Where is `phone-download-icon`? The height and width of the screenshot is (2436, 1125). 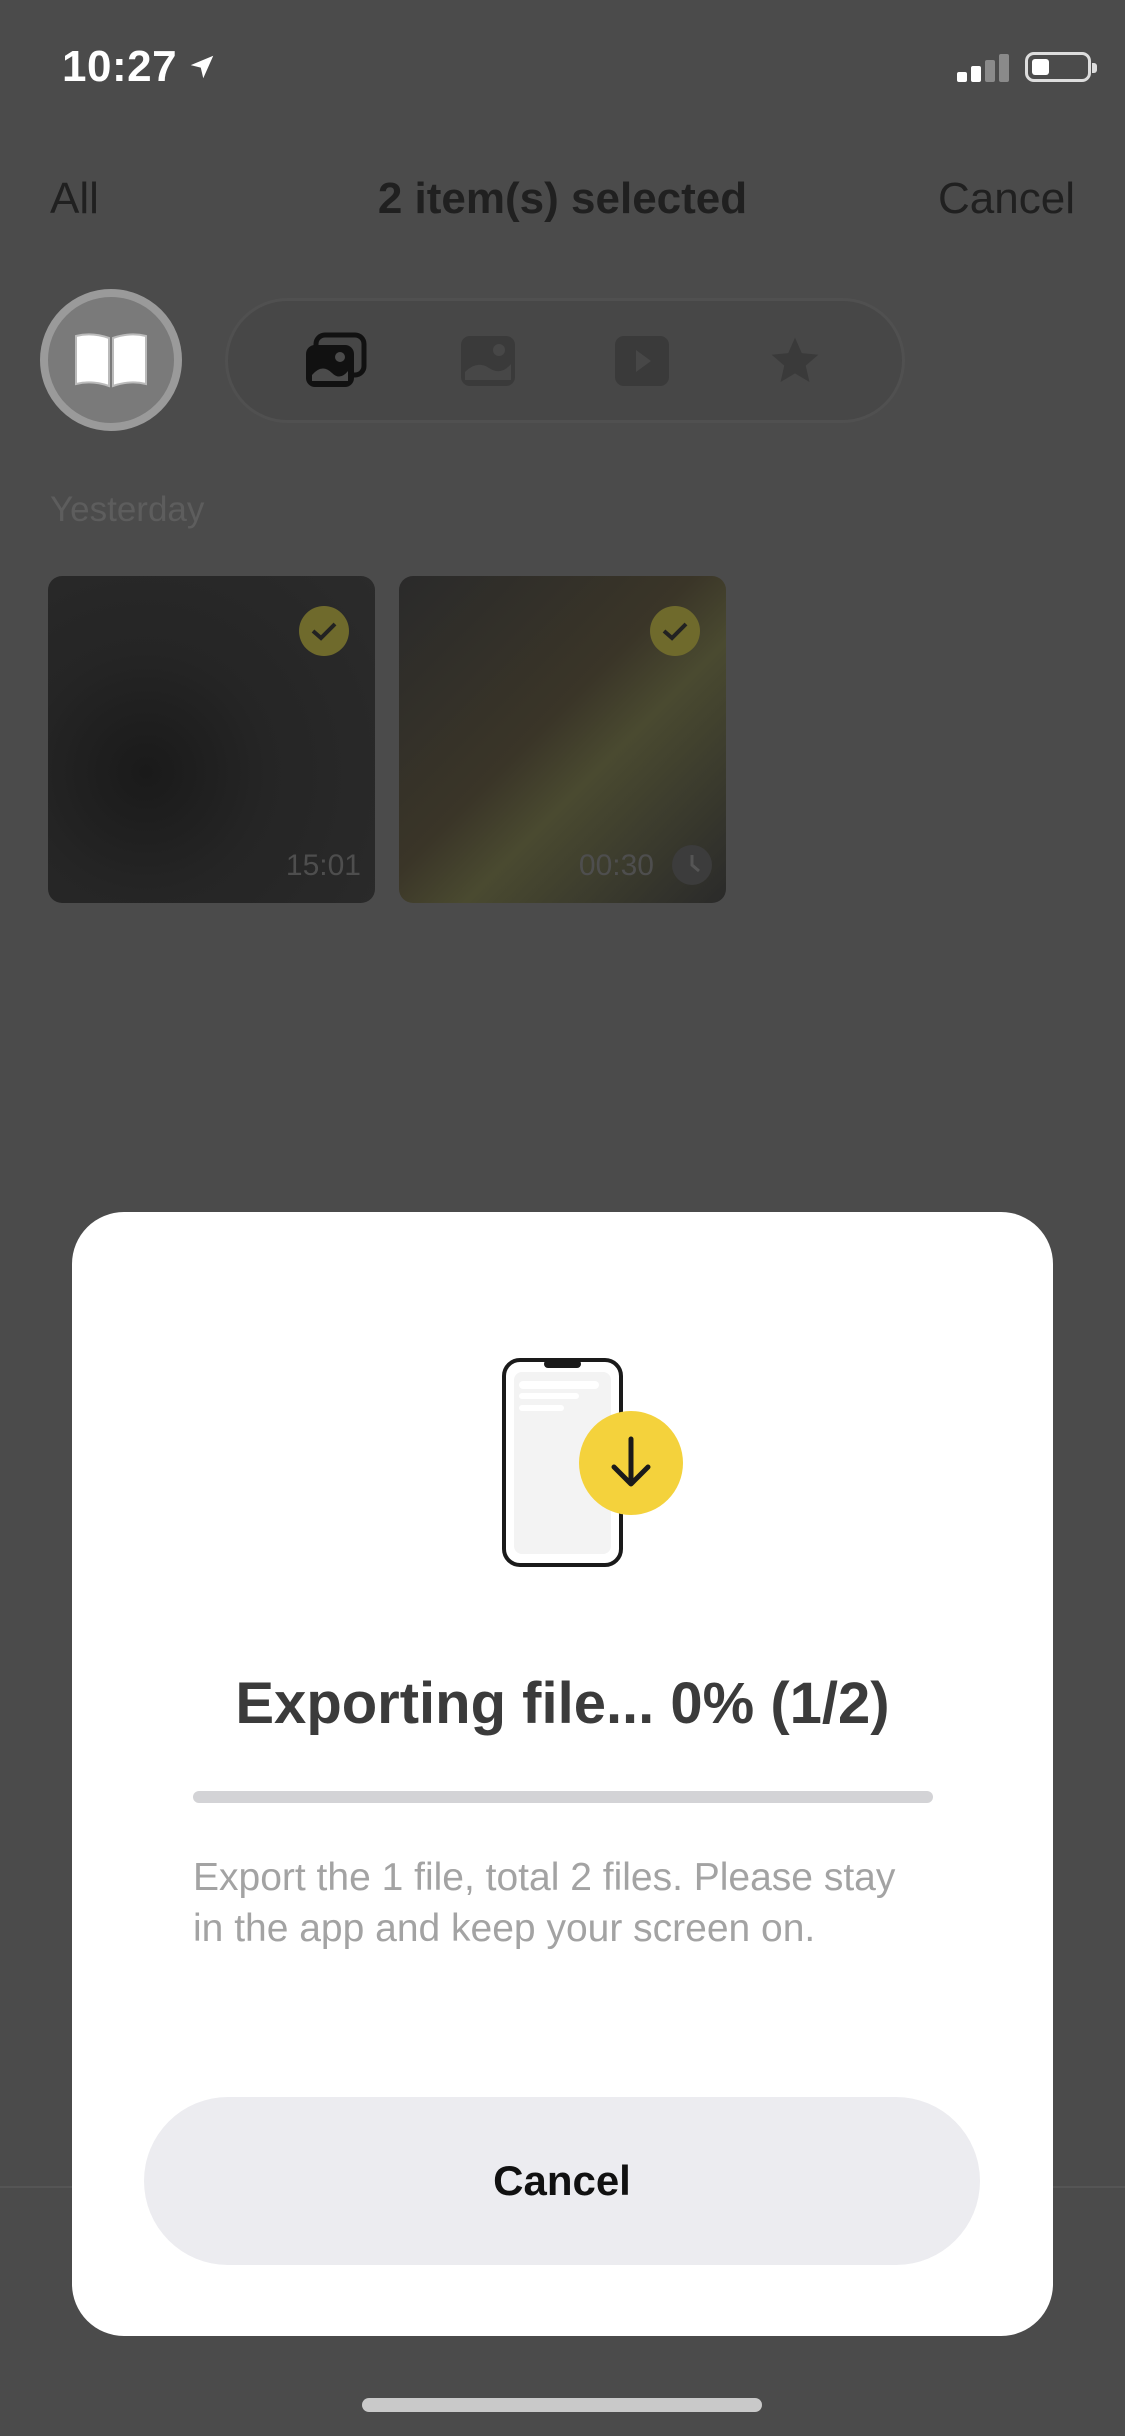 phone-download-icon is located at coordinates (592, 1462).